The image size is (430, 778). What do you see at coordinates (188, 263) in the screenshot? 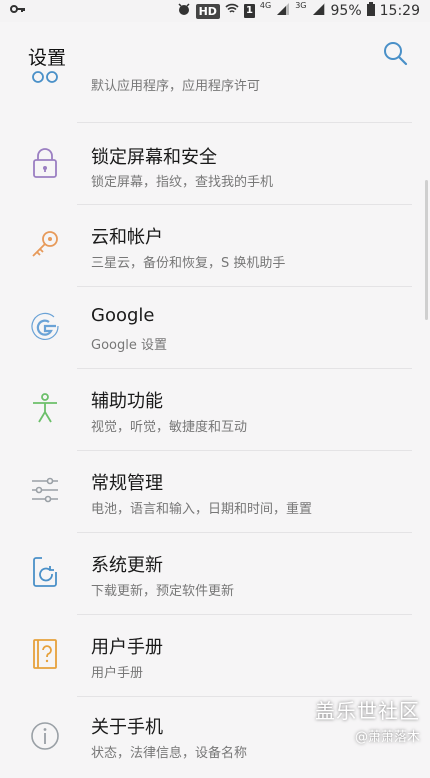
I see `item-subtitle: 三星云，备份和恢复，S 换机助手` at bounding box center [188, 263].